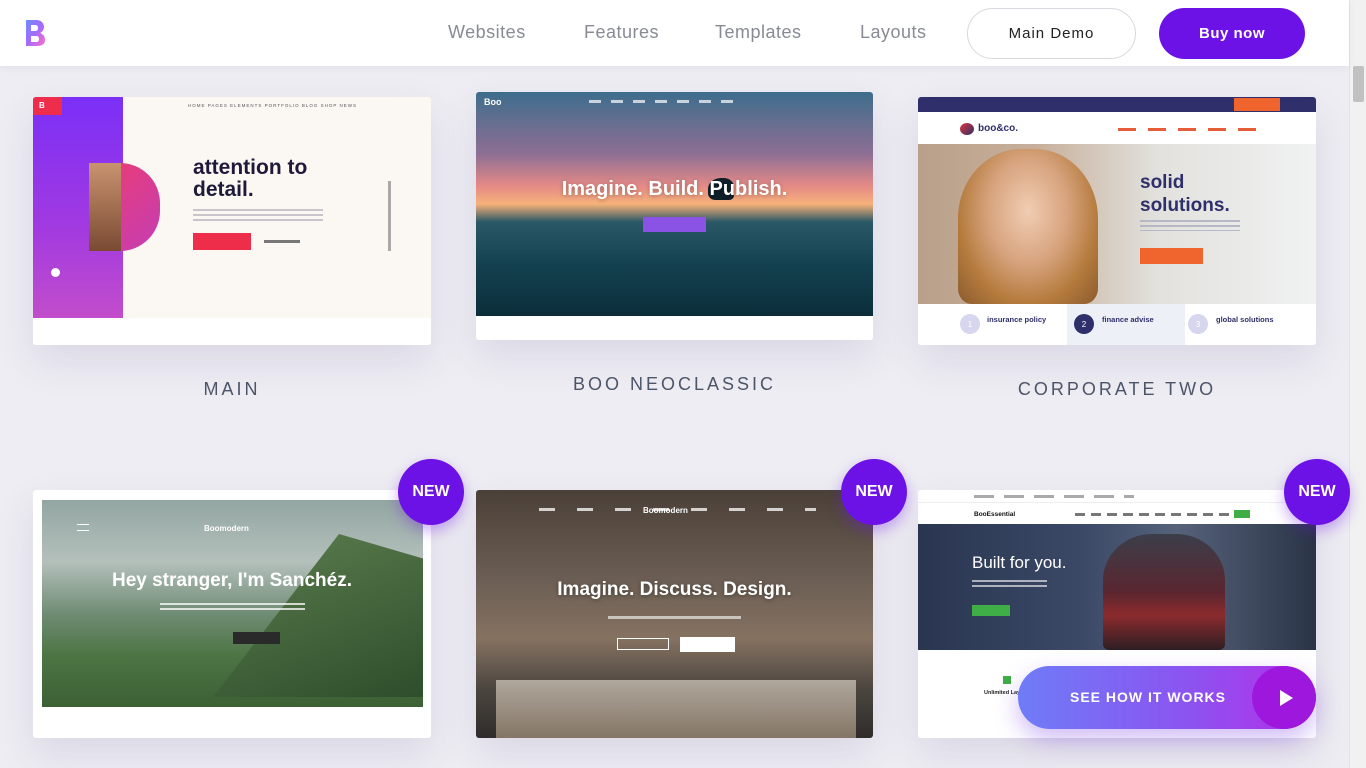  I want to click on preview-title: Hey stranger, I'm Sanchéz., so click(231, 580).